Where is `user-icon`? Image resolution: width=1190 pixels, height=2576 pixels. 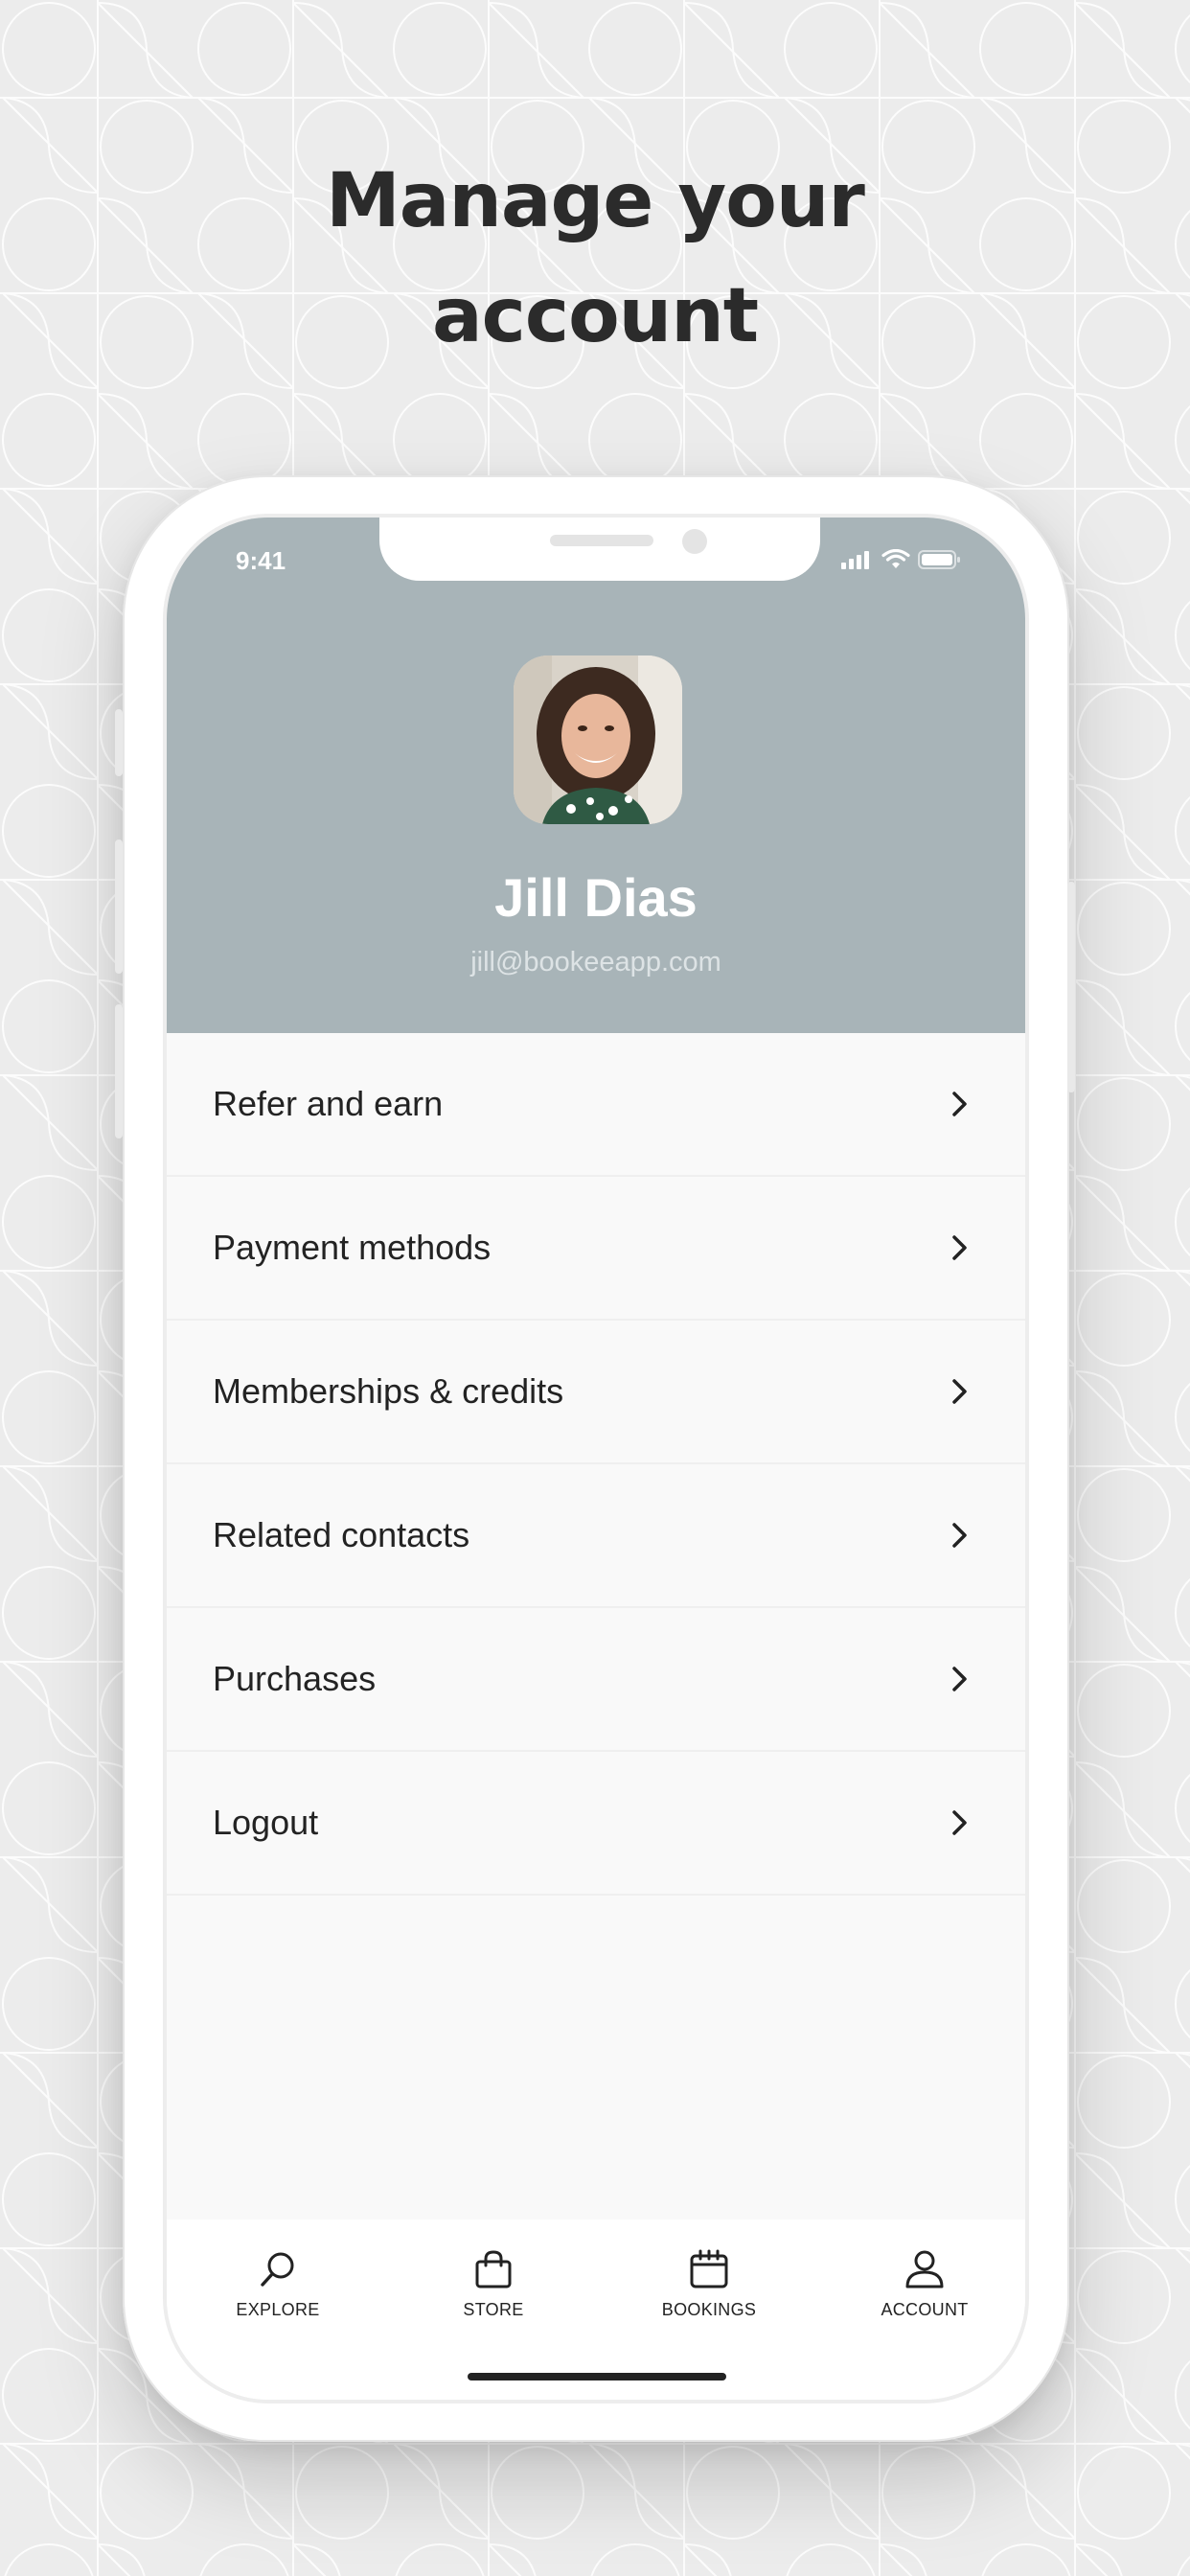
user-icon is located at coordinates (925, 2269).